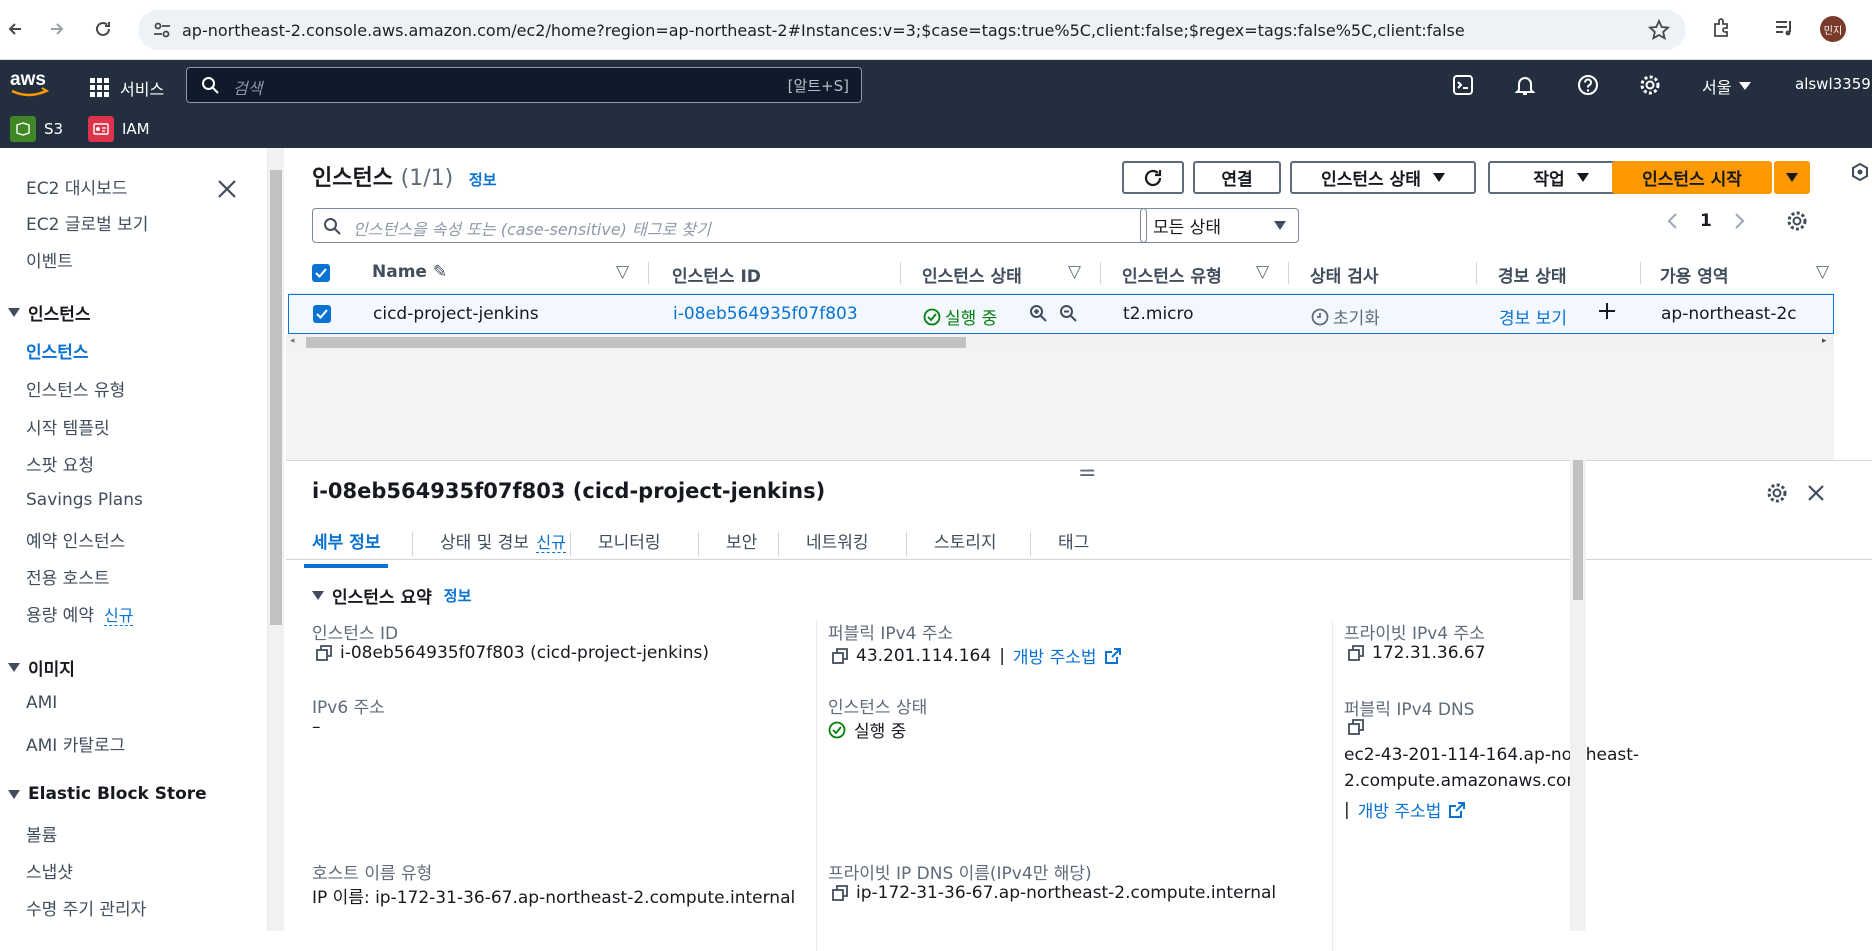  Describe the element at coordinates (1525, 85) in the screenshot. I see `notifications-bell-icon` at that location.